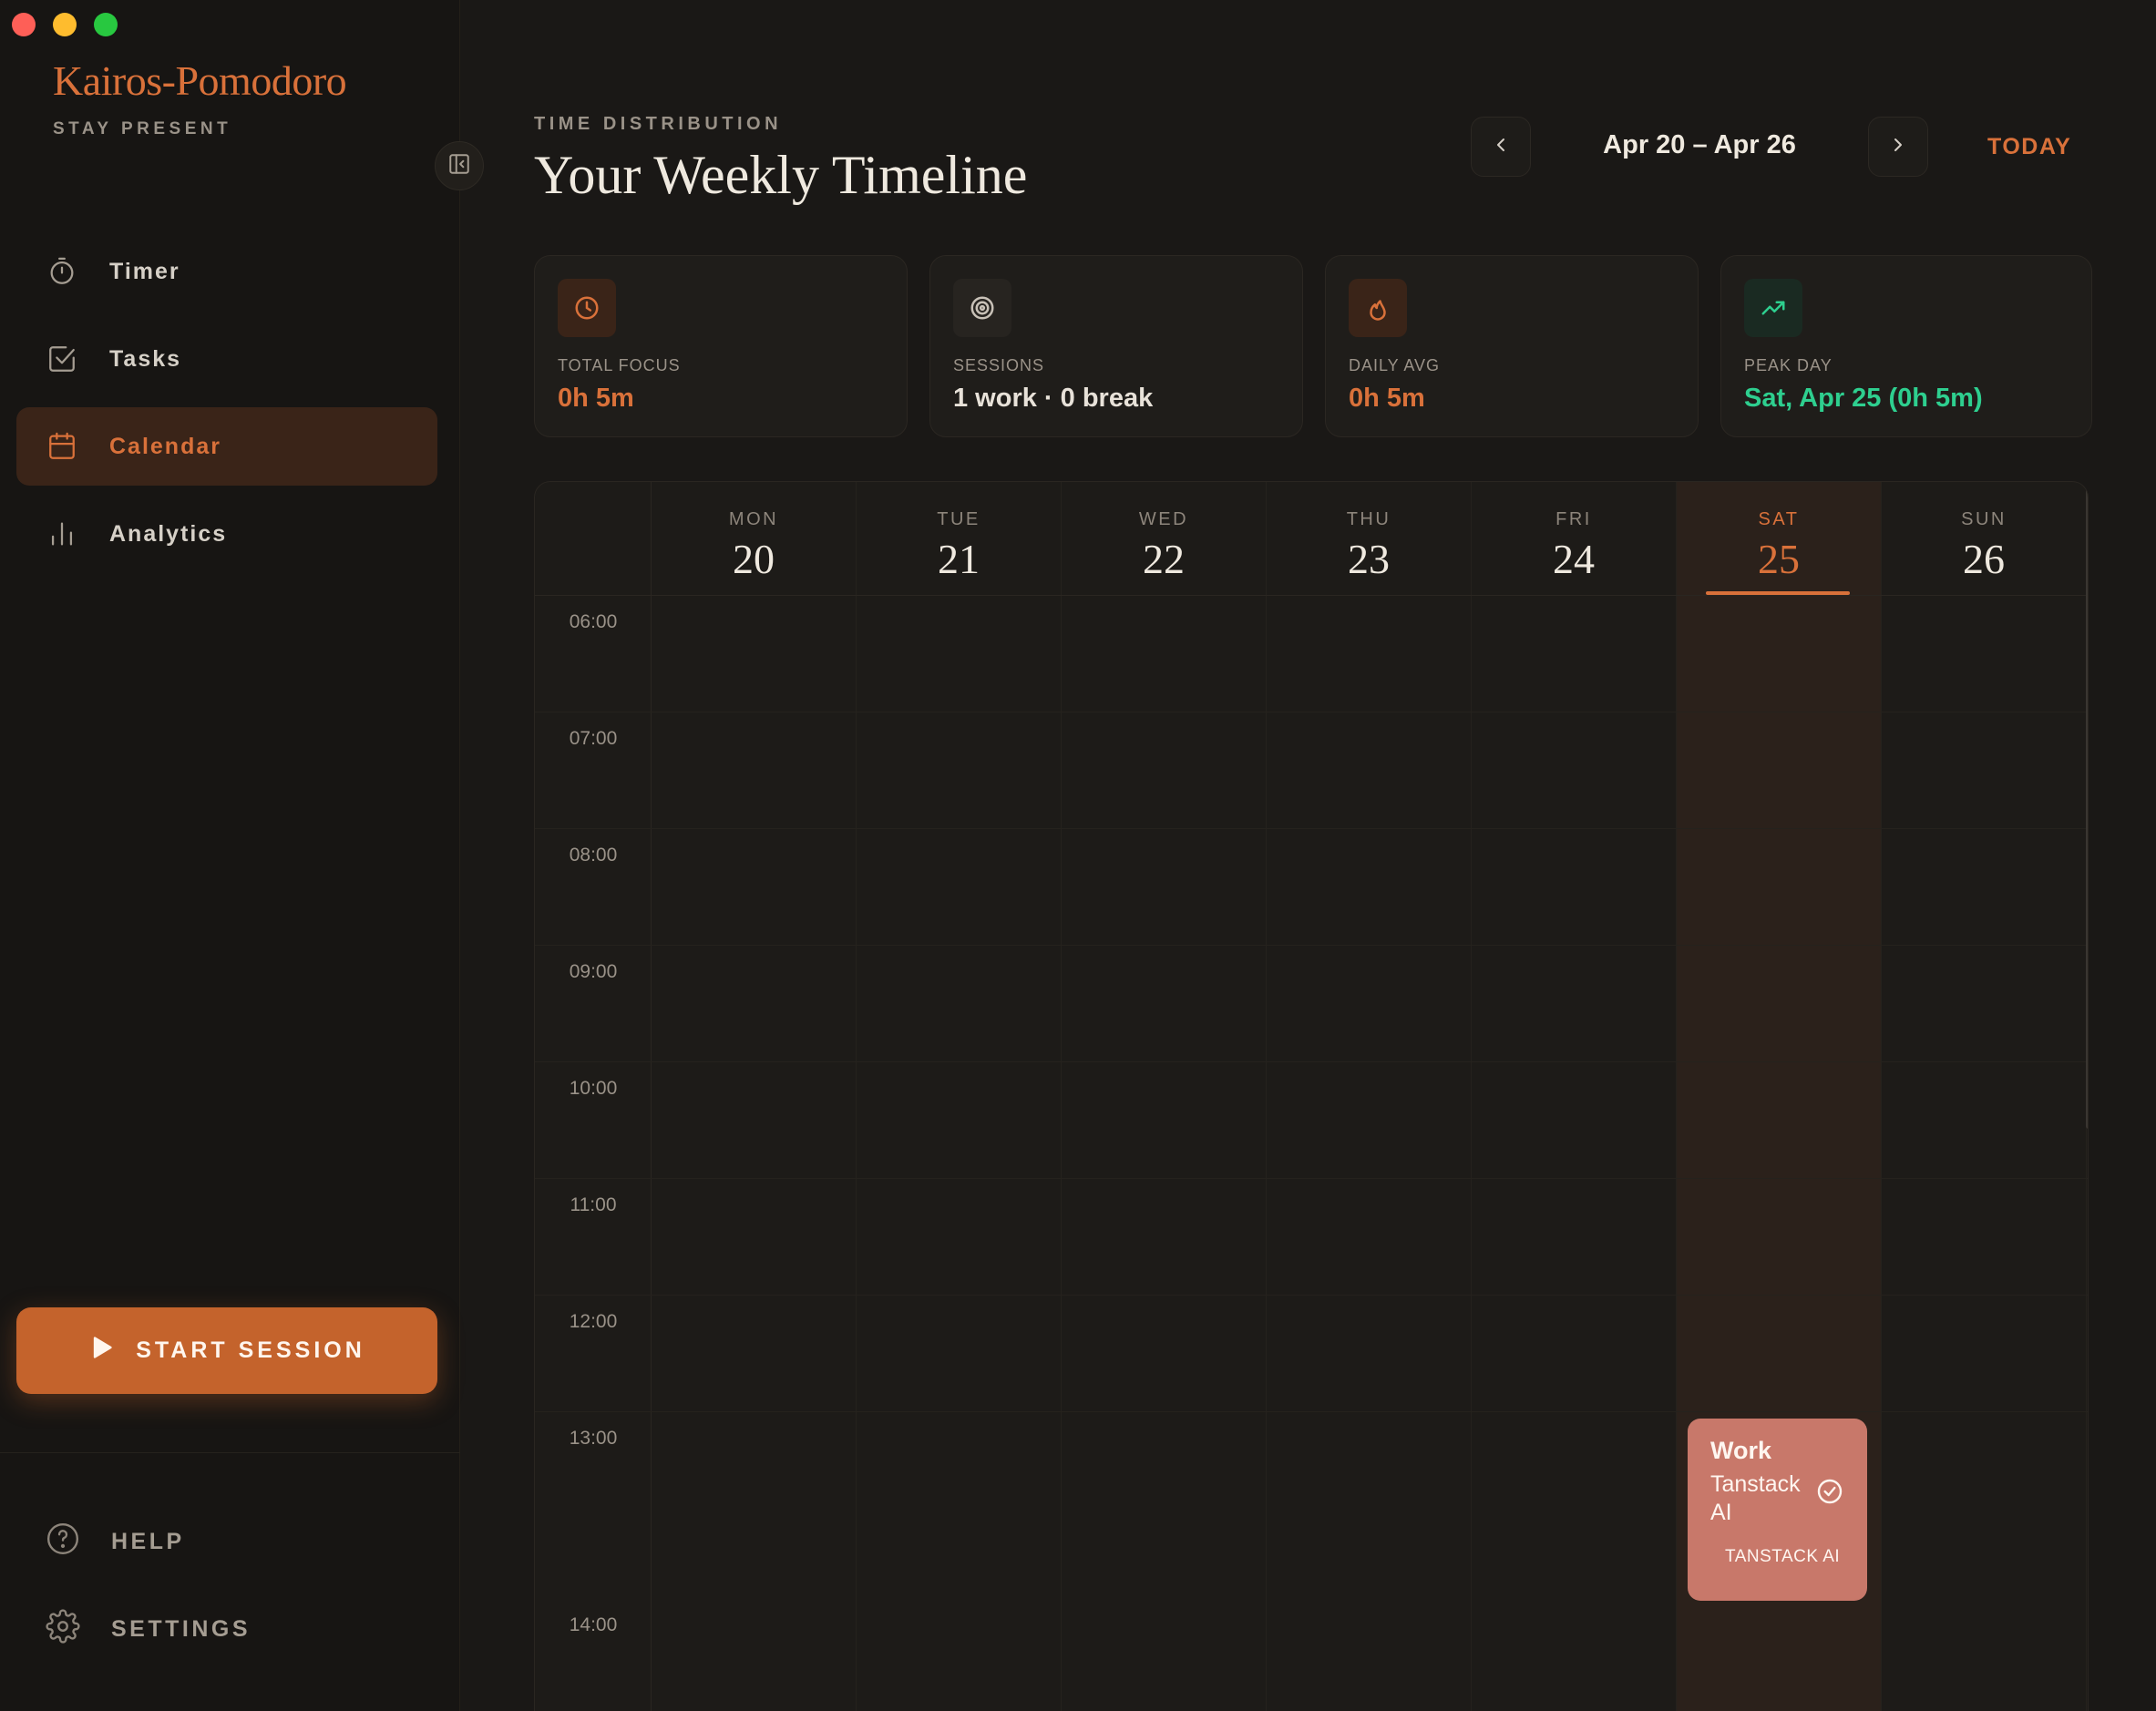 Image resolution: width=2156 pixels, height=1711 pixels. I want to click on sidebar-nav: Timer Tasks Calendar Analytics, so click(226, 407).